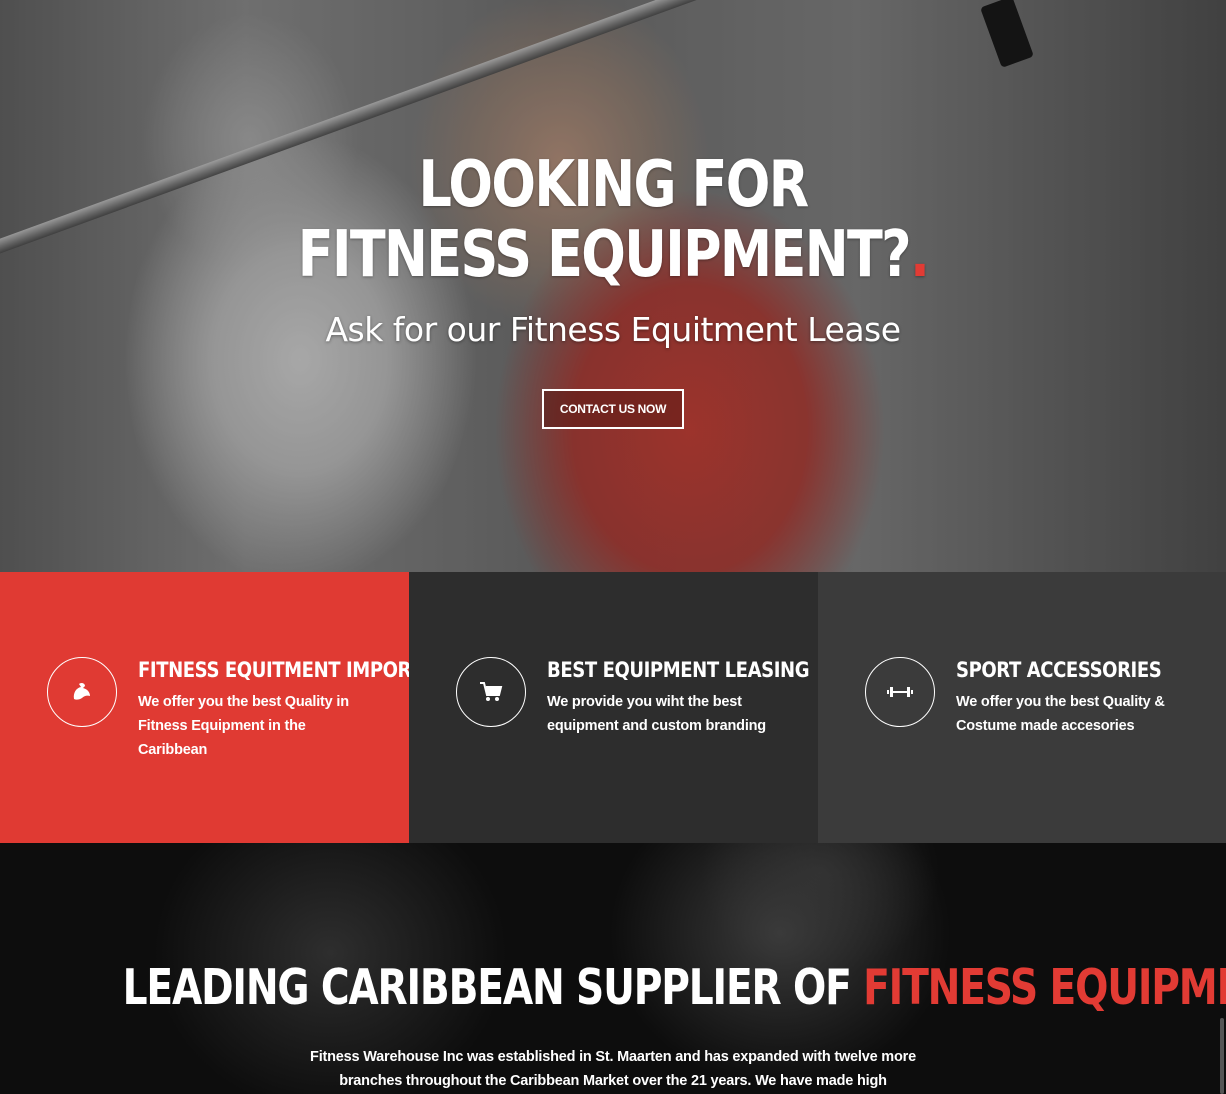 Image resolution: width=1226 pixels, height=1094 pixels. What do you see at coordinates (604, 255) in the screenshot?
I see `hero-title-line2: FITNESS EQUIPMENT?` at bounding box center [604, 255].